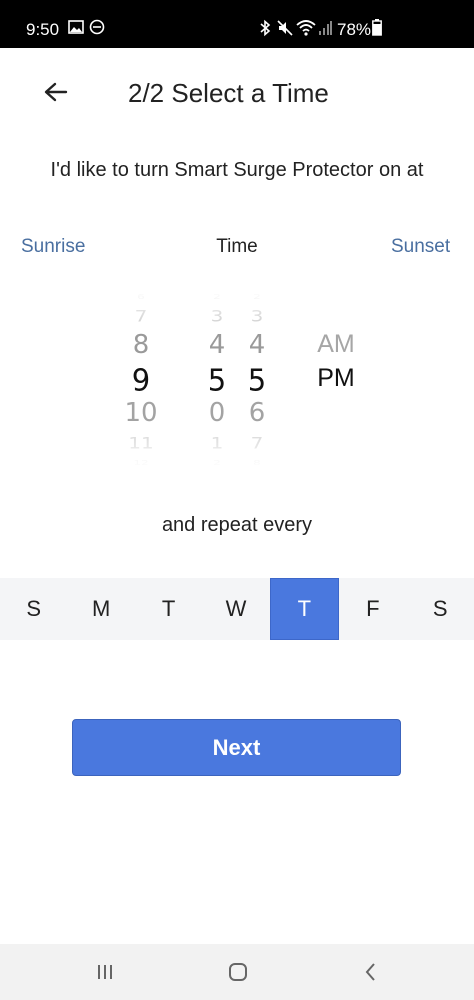  I want to click on day-monday: M, so click(100, 609).